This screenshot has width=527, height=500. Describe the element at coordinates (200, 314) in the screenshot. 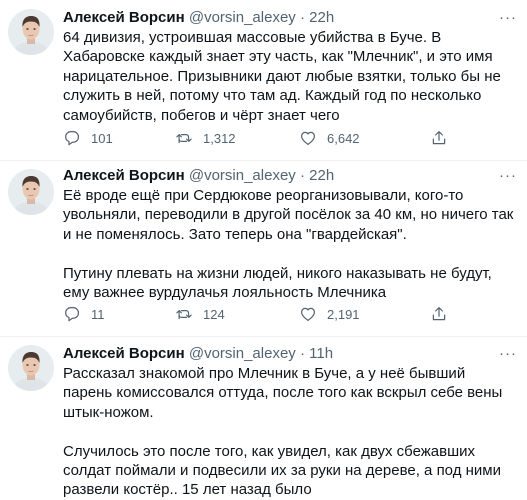

I see `retweet-button: 124` at that location.